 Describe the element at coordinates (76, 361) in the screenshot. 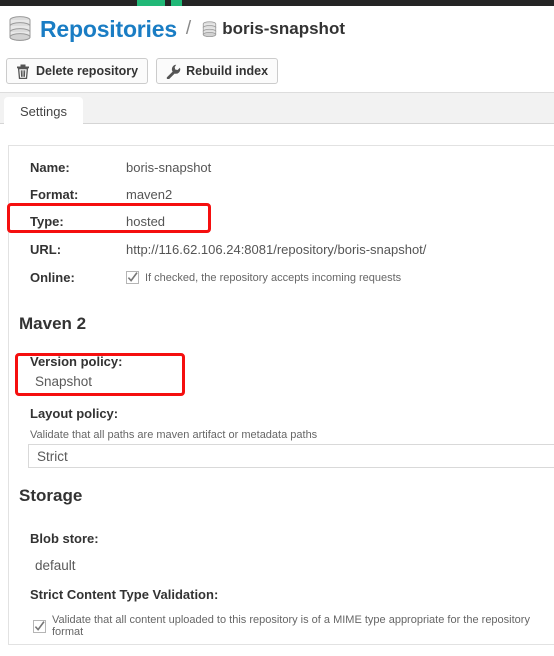

I see `version-policy-label: Version policy:` at that location.